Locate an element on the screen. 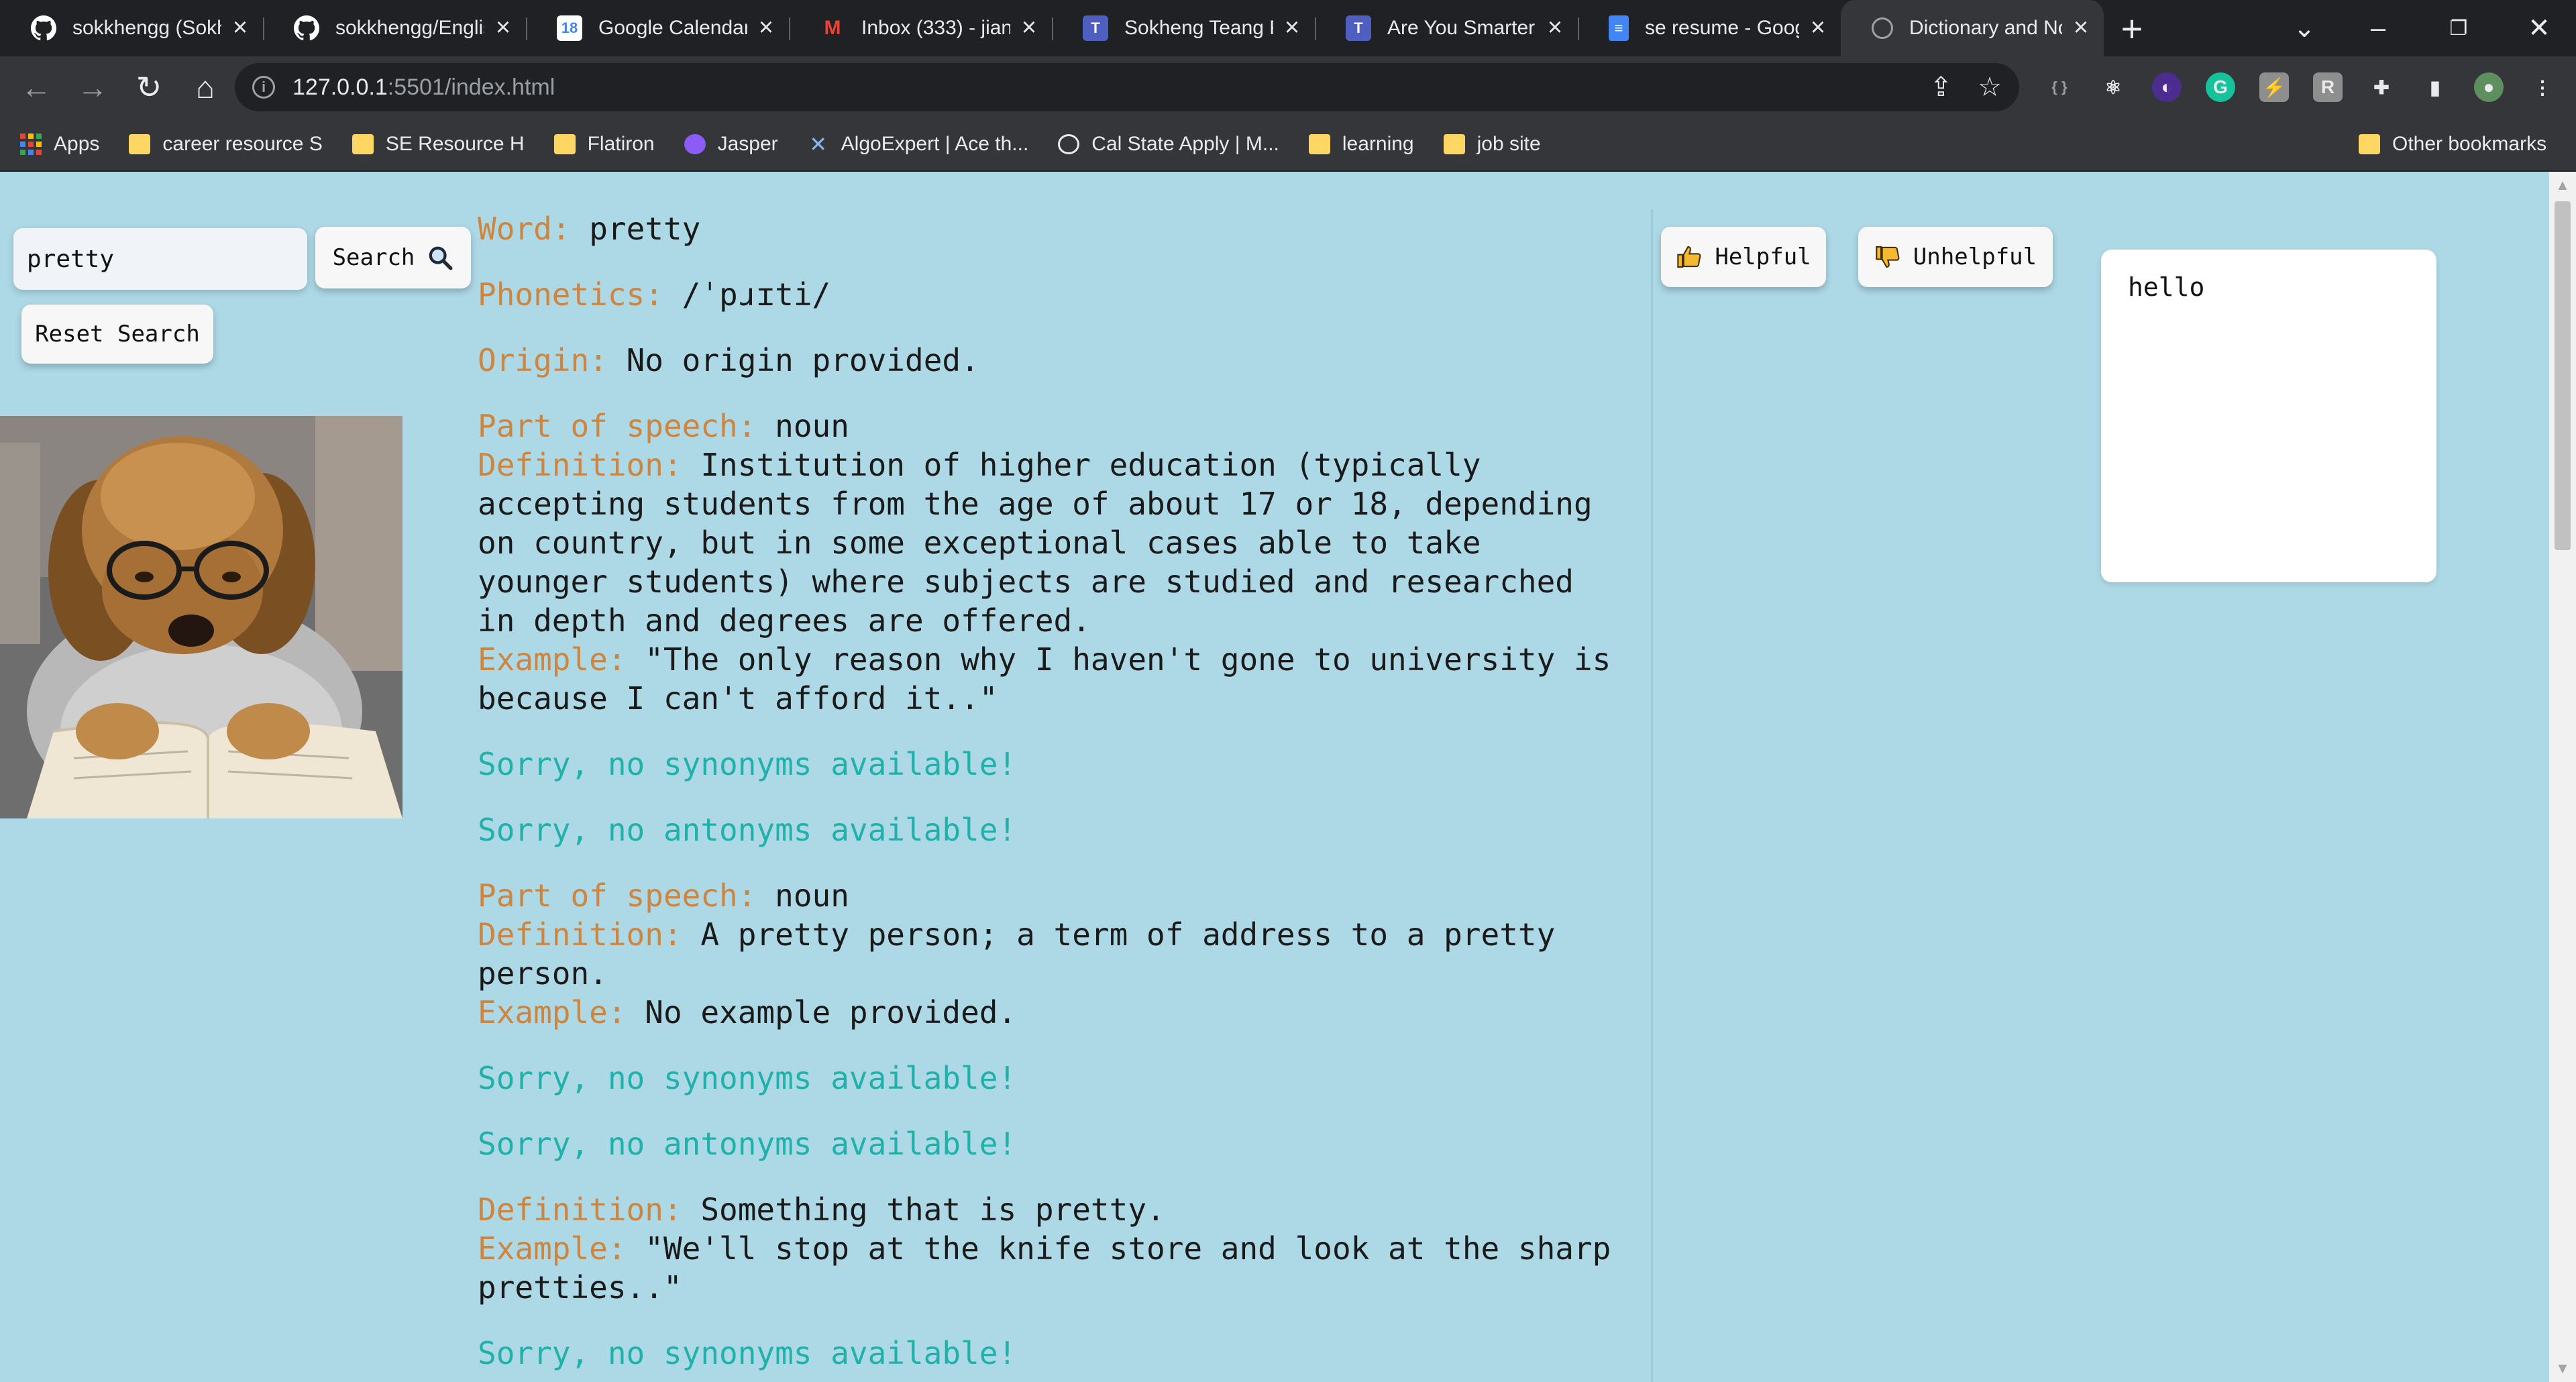 This screenshot has width=2576, height=1382. bookmark-career-resource: career resource S is located at coordinates (226, 144).